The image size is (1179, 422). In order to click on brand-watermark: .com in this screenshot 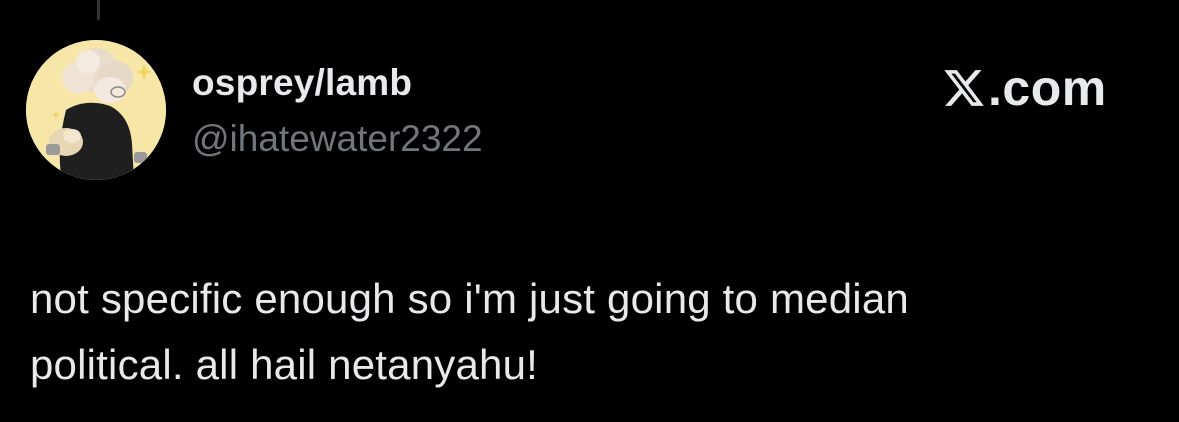, I will do `click(1024, 88)`.